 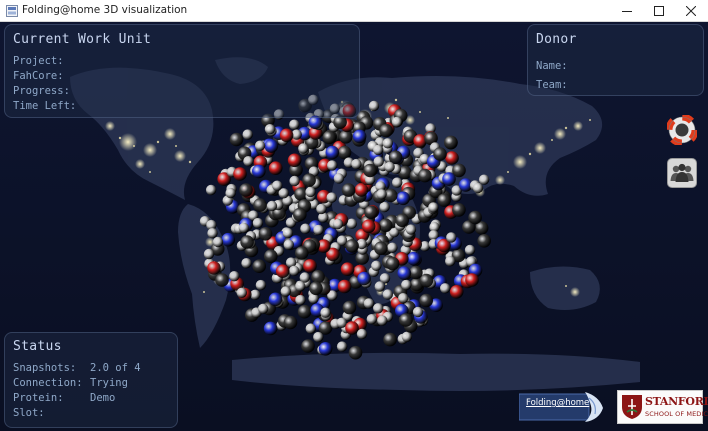 What do you see at coordinates (676, 414) in the screenshot?
I see `stanford-subtitle: SCHOOL OF MEDICINE` at bounding box center [676, 414].